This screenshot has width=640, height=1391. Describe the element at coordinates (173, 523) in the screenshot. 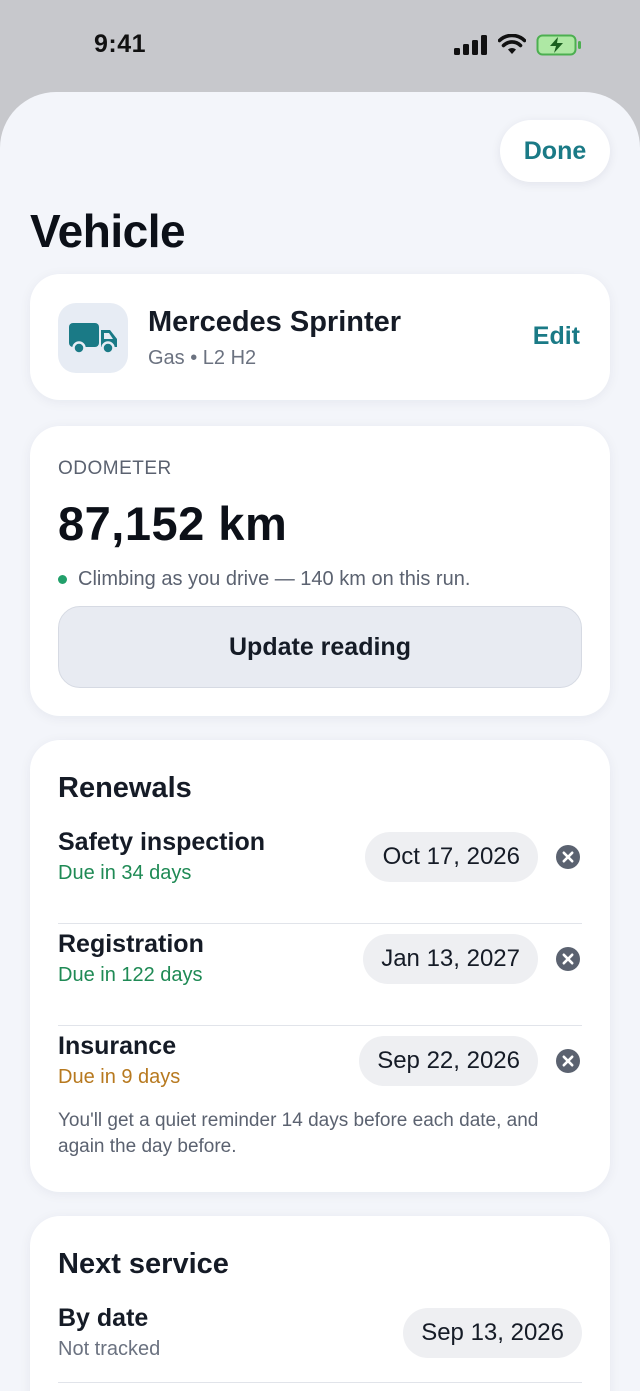

I see `odometer-value: 87,152 km` at that location.